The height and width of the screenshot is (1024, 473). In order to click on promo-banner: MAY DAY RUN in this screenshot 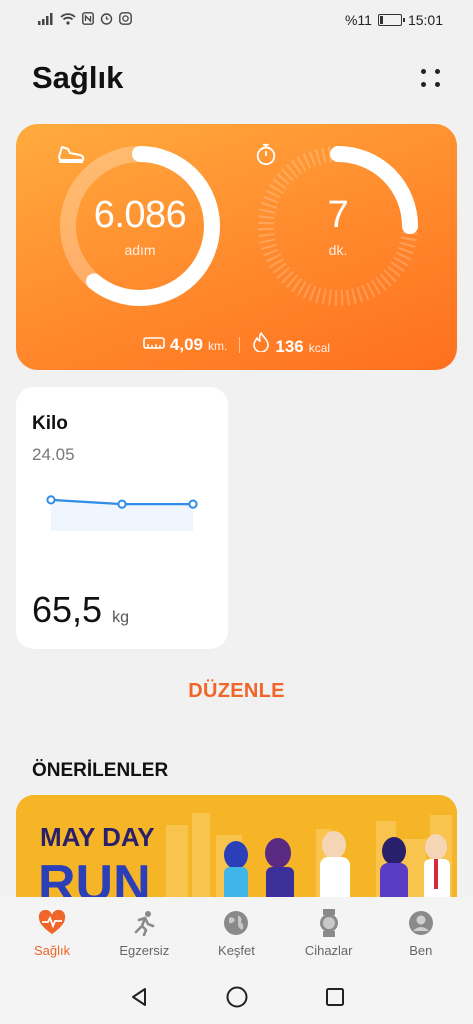, I will do `click(236, 850)`.